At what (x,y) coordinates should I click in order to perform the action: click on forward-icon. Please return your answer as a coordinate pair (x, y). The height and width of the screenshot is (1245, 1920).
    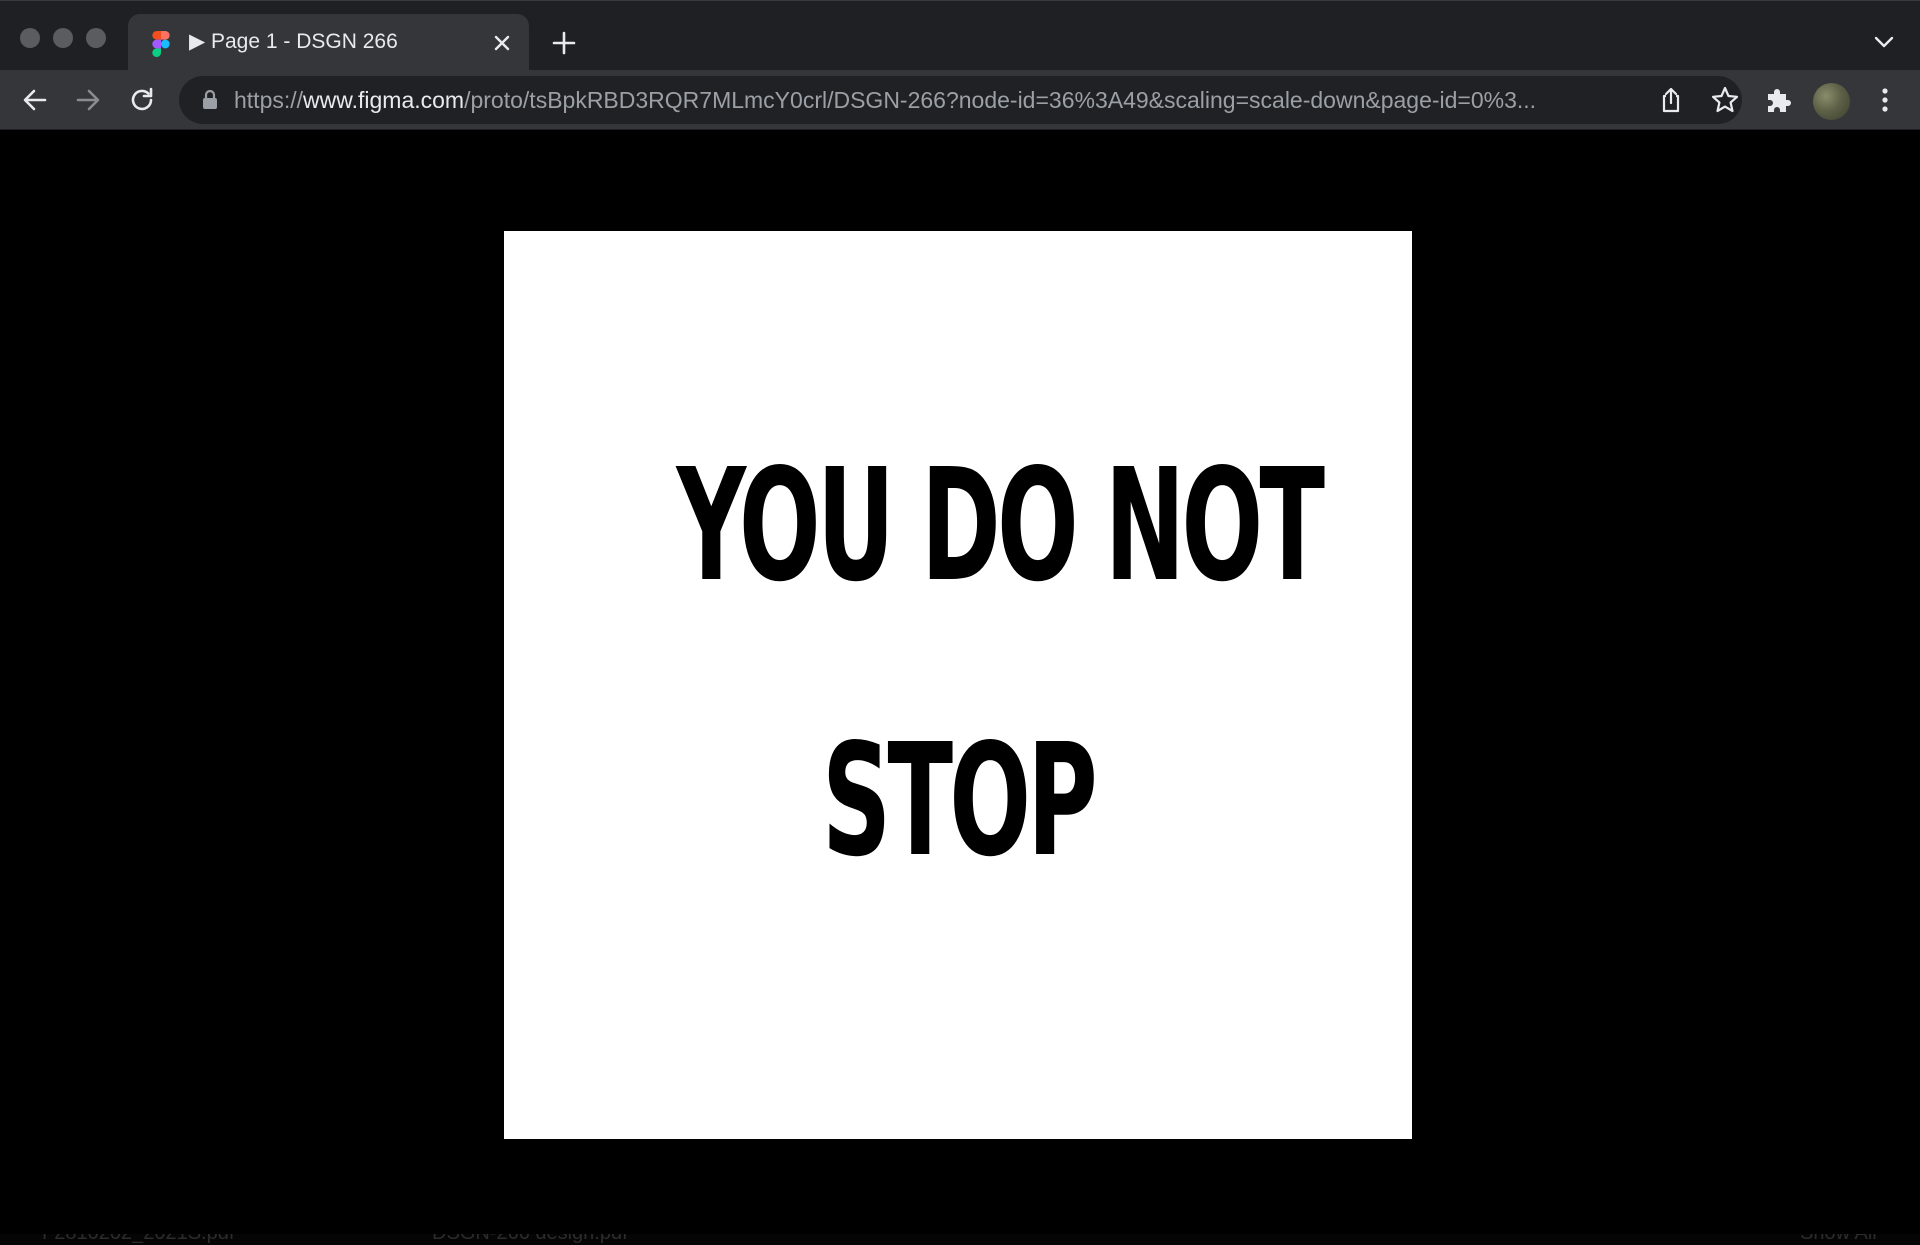
    Looking at the image, I should click on (88, 100).